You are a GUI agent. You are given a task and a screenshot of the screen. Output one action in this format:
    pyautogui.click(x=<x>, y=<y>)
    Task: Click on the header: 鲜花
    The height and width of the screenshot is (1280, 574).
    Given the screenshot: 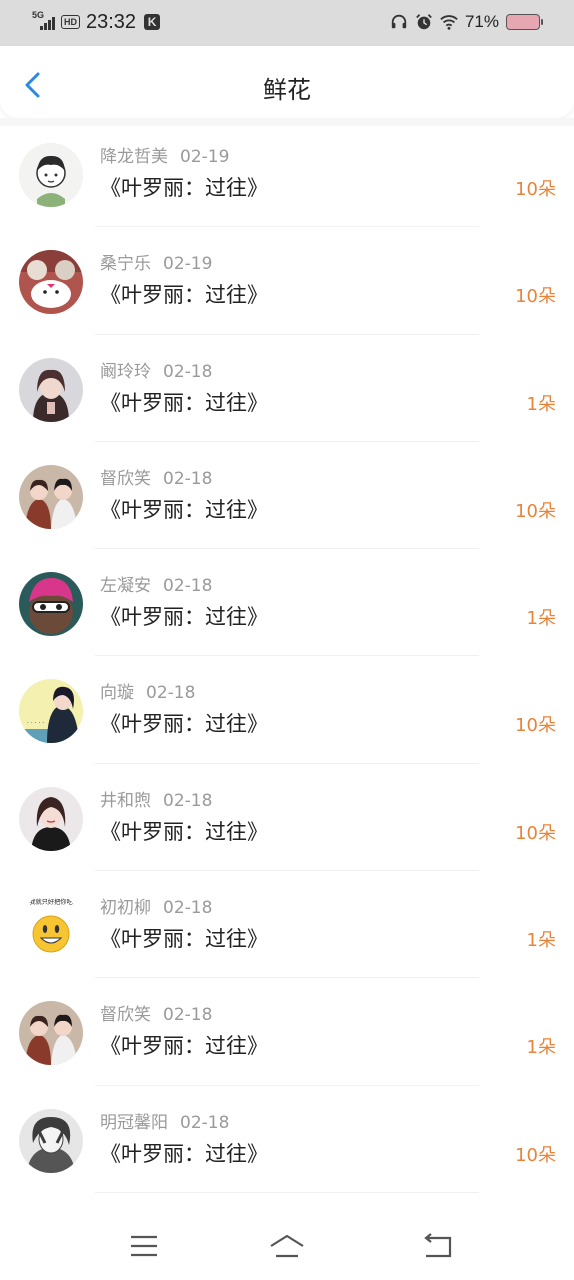 What is the action you would take?
    pyautogui.click(x=287, y=82)
    